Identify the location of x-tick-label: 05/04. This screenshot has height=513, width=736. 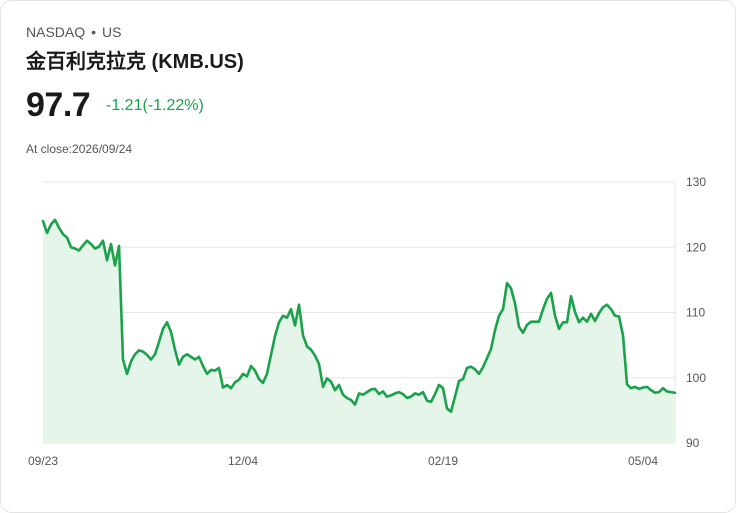
(643, 461).